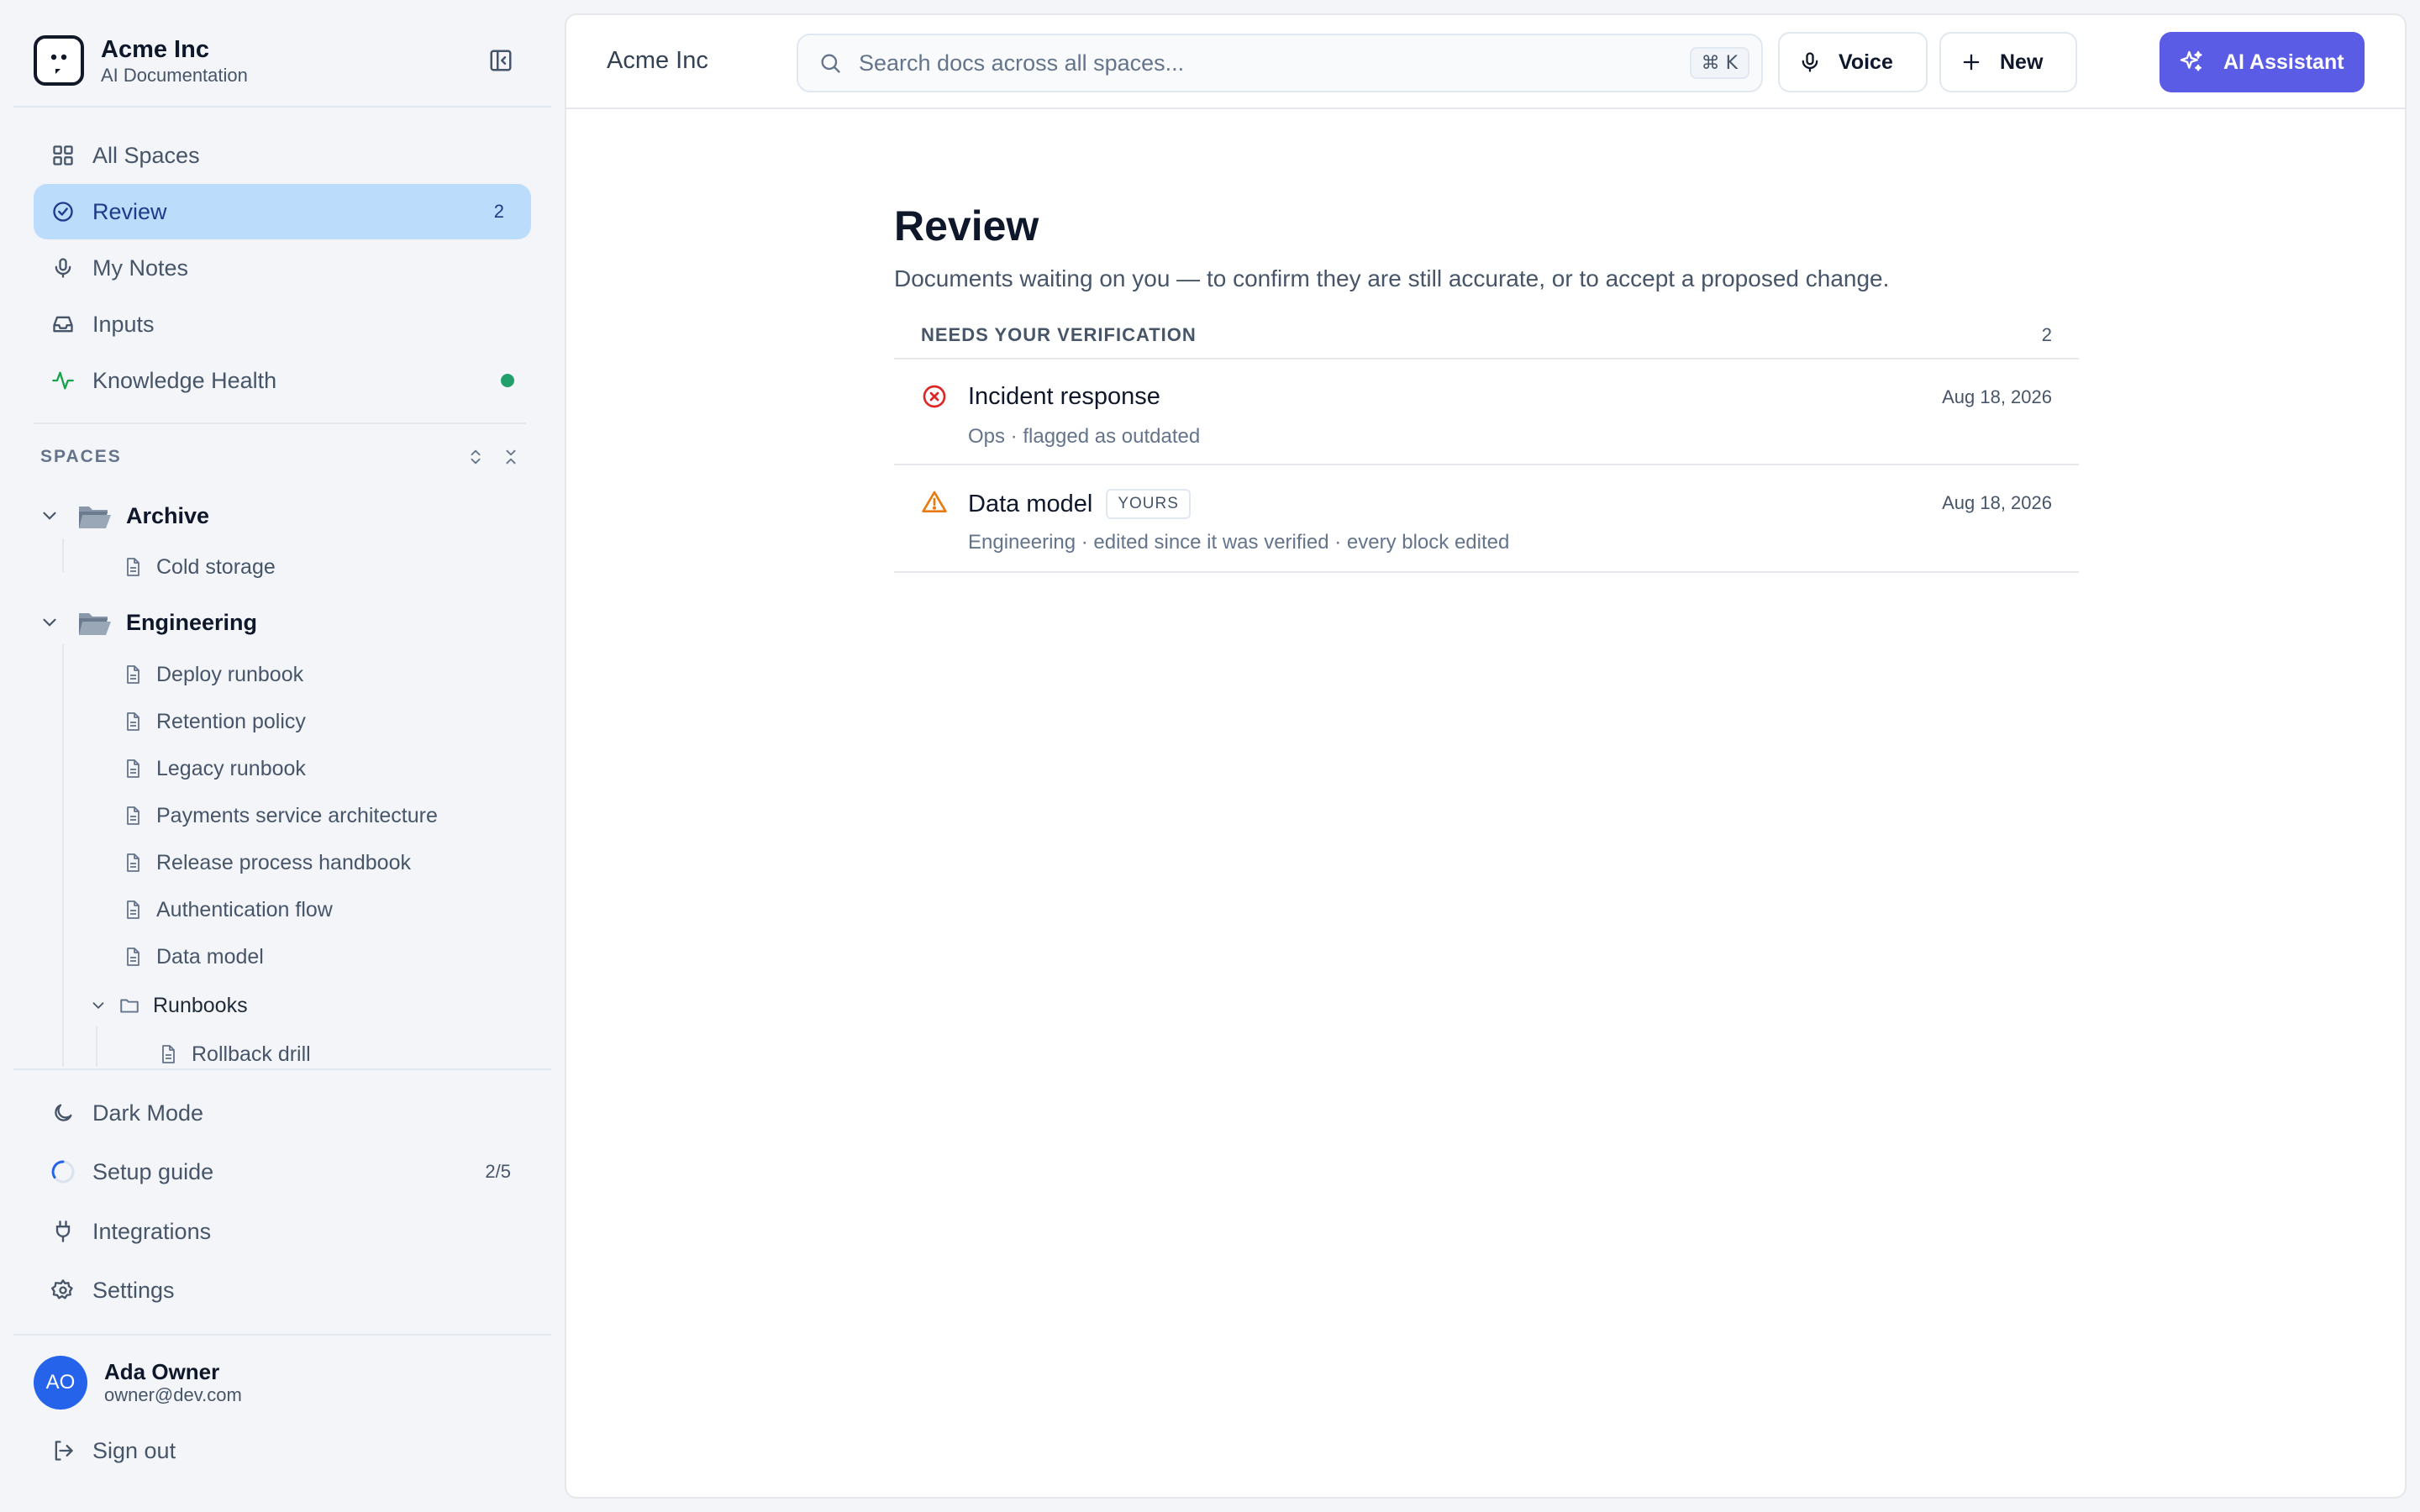 Image resolution: width=2420 pixels, height=1512 pixels. What do you see at coordinates (148, 1113) in the screenshot?
I see `nav-label: Dark Mode` at bounding box center [148, 1113].